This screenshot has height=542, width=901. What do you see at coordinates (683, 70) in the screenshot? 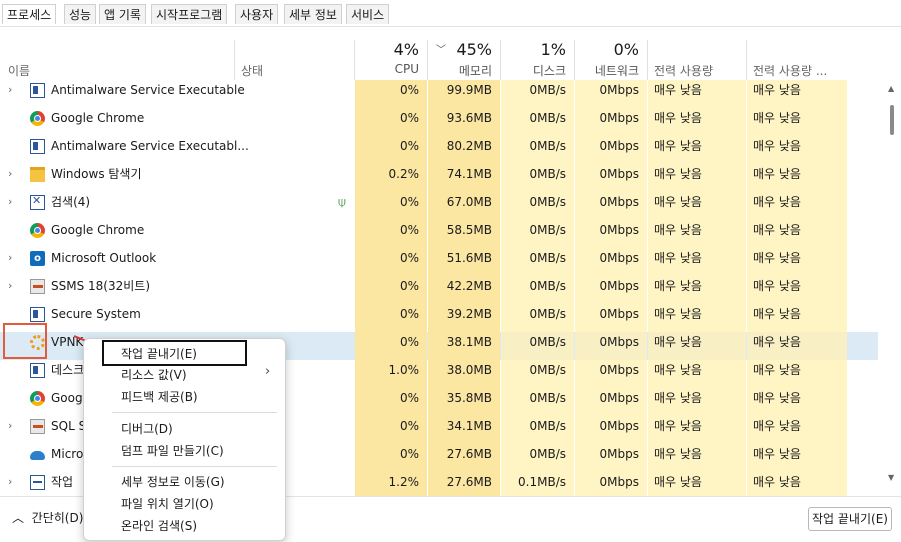
I see `col-power: 전력 사용량` at bounding box center [683, 70].